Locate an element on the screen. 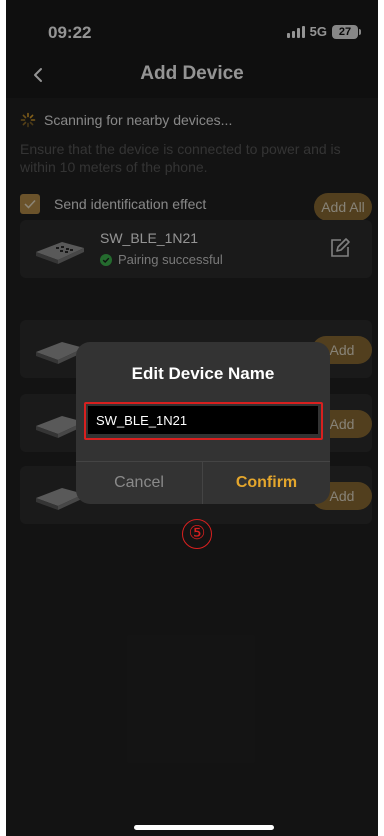 The height and width of the screenshot is (836, 384). edit-name-dialog: Edit Device Name Cancel Confirm is located at coordinates (203, 423).